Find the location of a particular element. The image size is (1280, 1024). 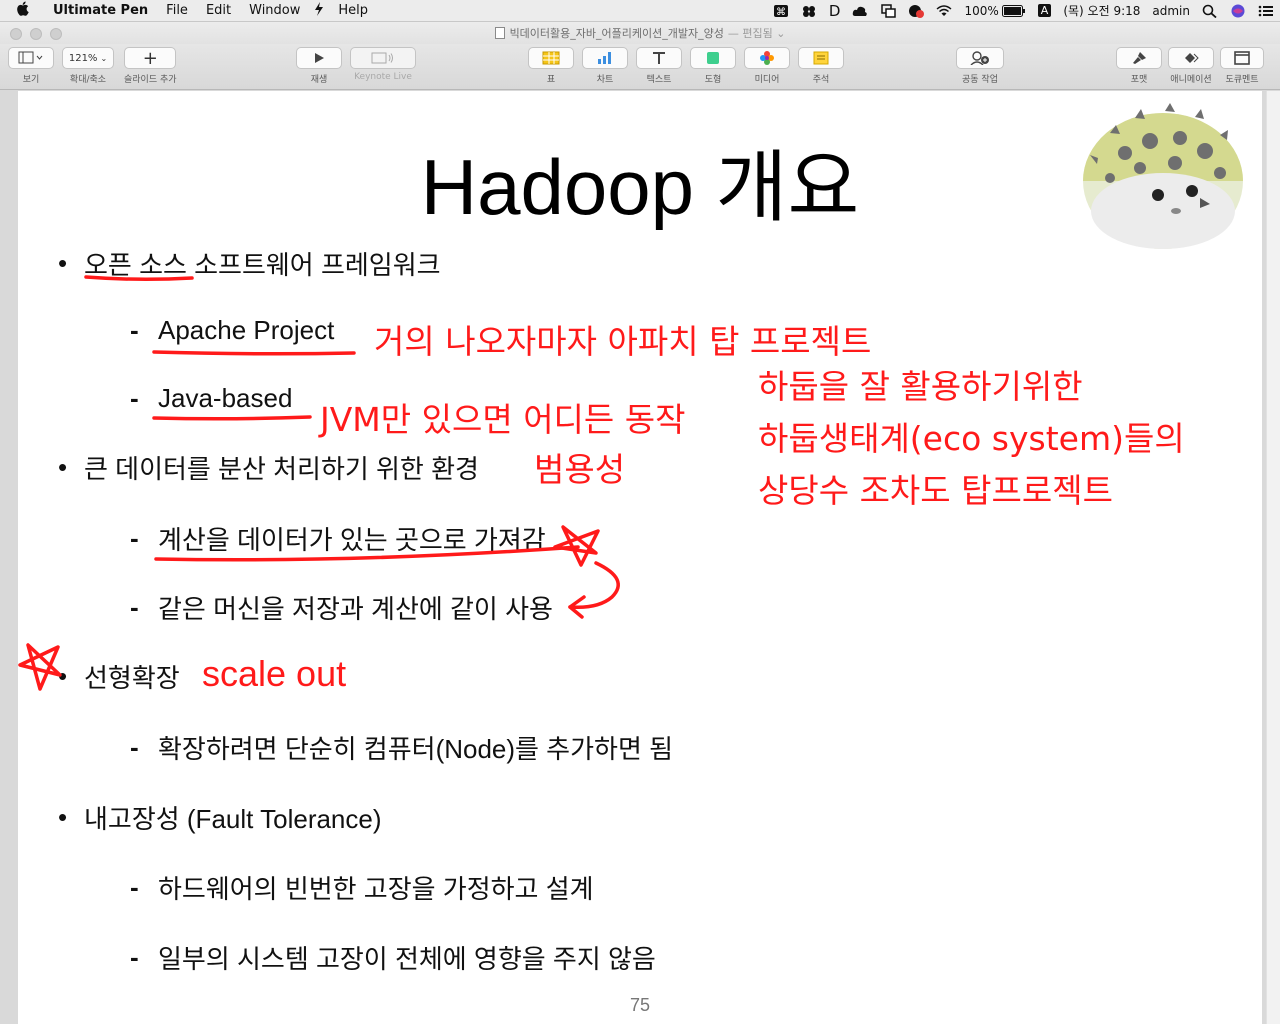

animate-tool: 애니메이션 is located at coordinates (1191, 66).